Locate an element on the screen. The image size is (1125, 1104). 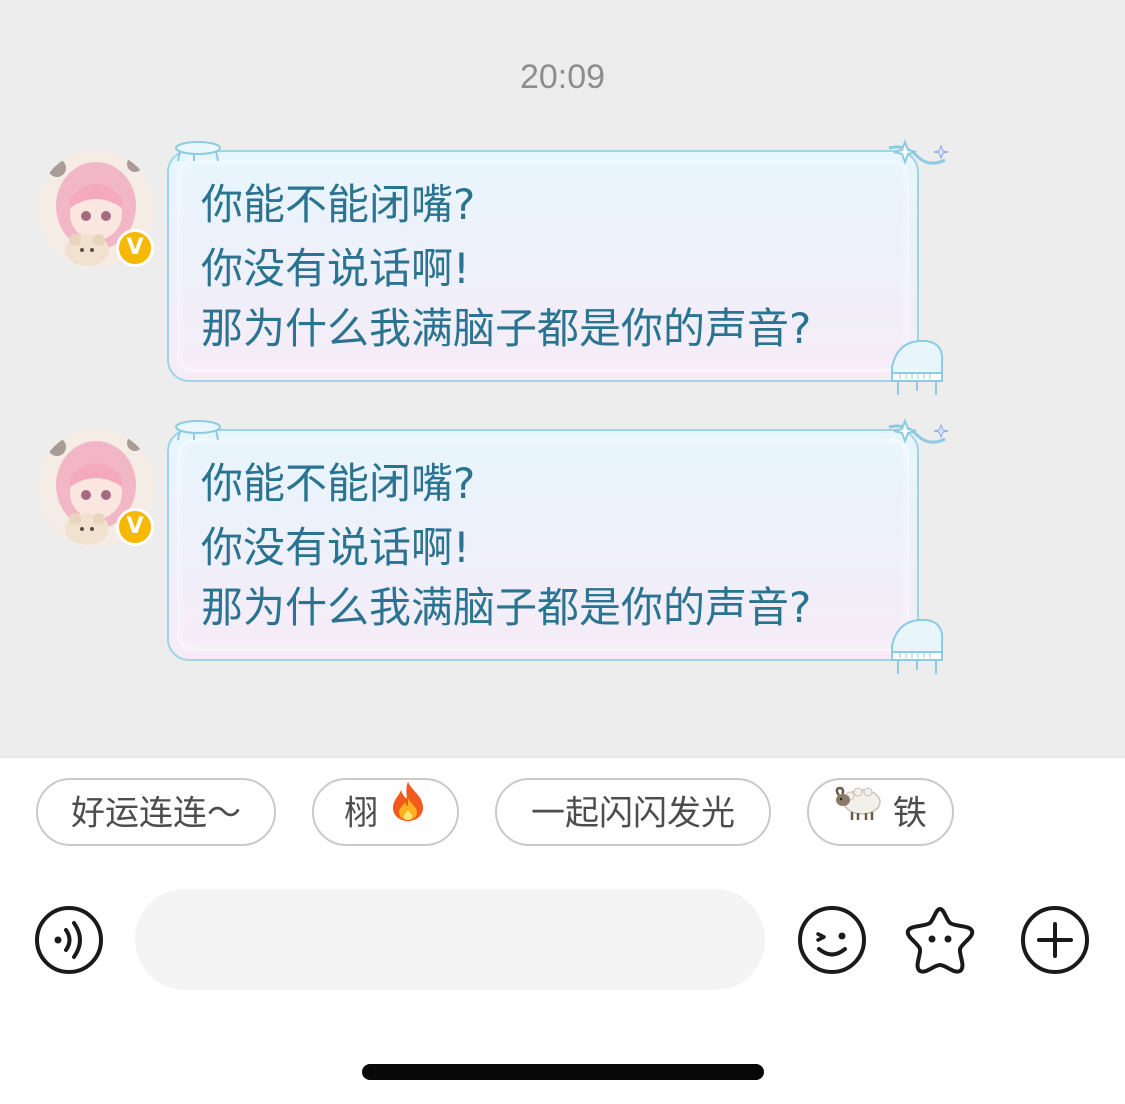
emoji-button is located at coordinates (832, 940).